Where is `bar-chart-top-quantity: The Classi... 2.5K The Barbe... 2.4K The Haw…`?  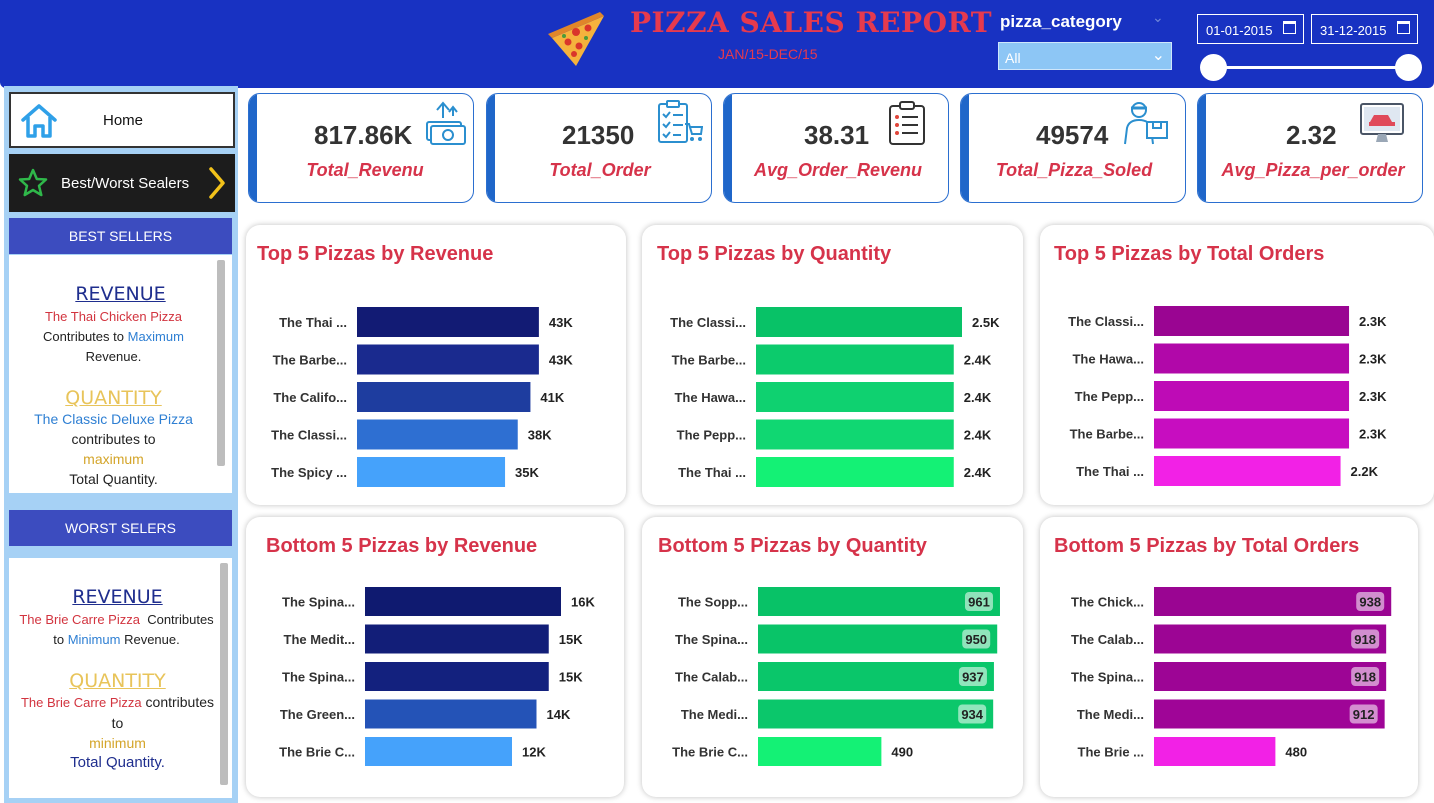 bar-chart-top-quantity: The Classi... 2.5K The Barbe... 2.4K The Haw… is located at coordinates (835, 397).